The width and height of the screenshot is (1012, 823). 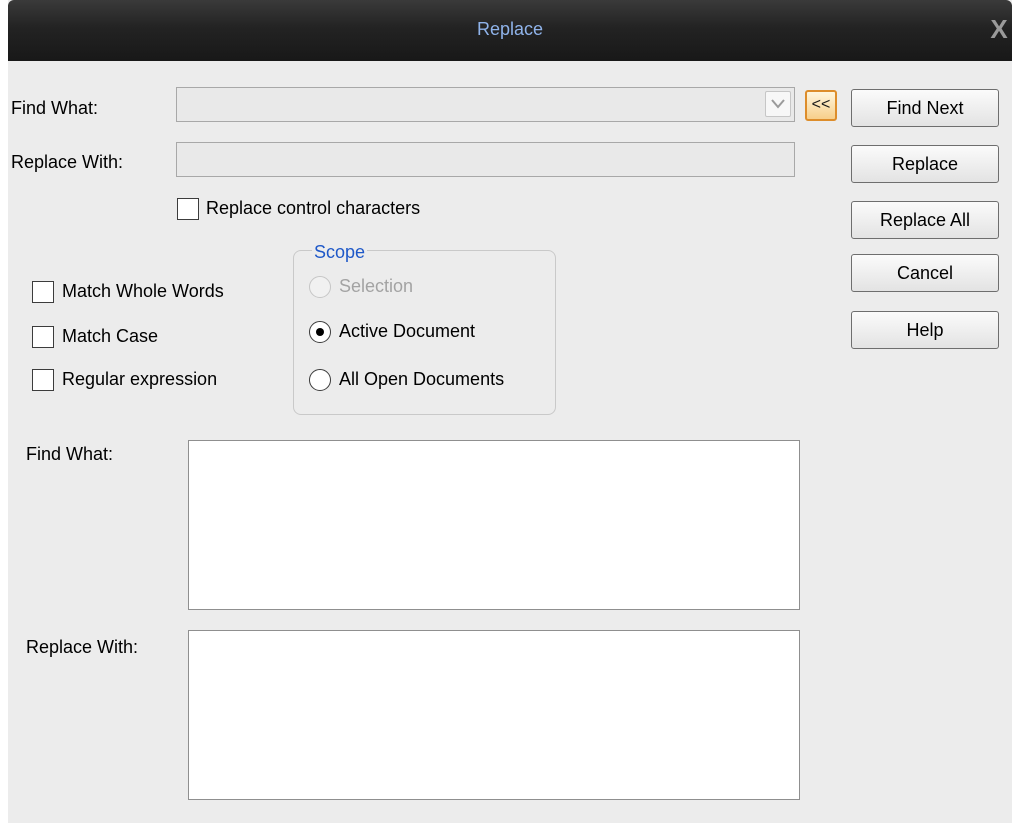 I want to click on replace-all-button: Replace All, so click(x=925, y=220).